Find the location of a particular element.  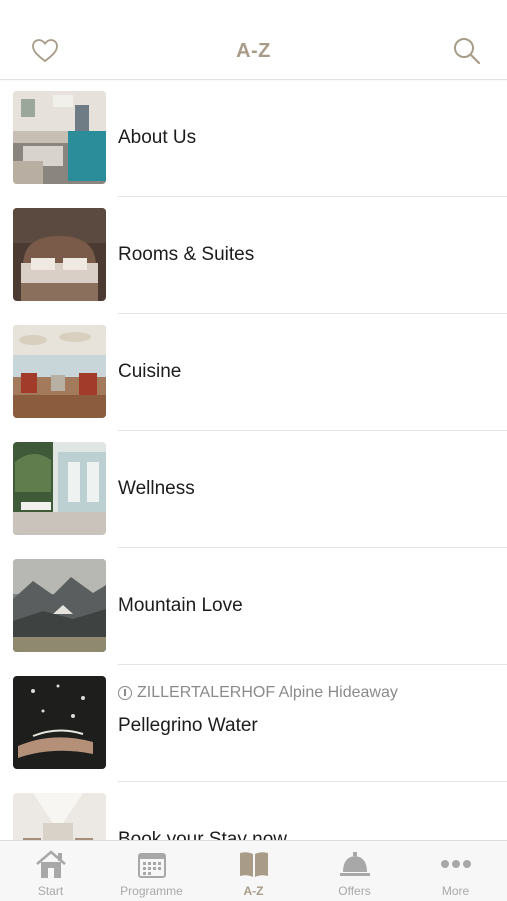

list-item-about-us: About Us is located at coordinates (253, 138).